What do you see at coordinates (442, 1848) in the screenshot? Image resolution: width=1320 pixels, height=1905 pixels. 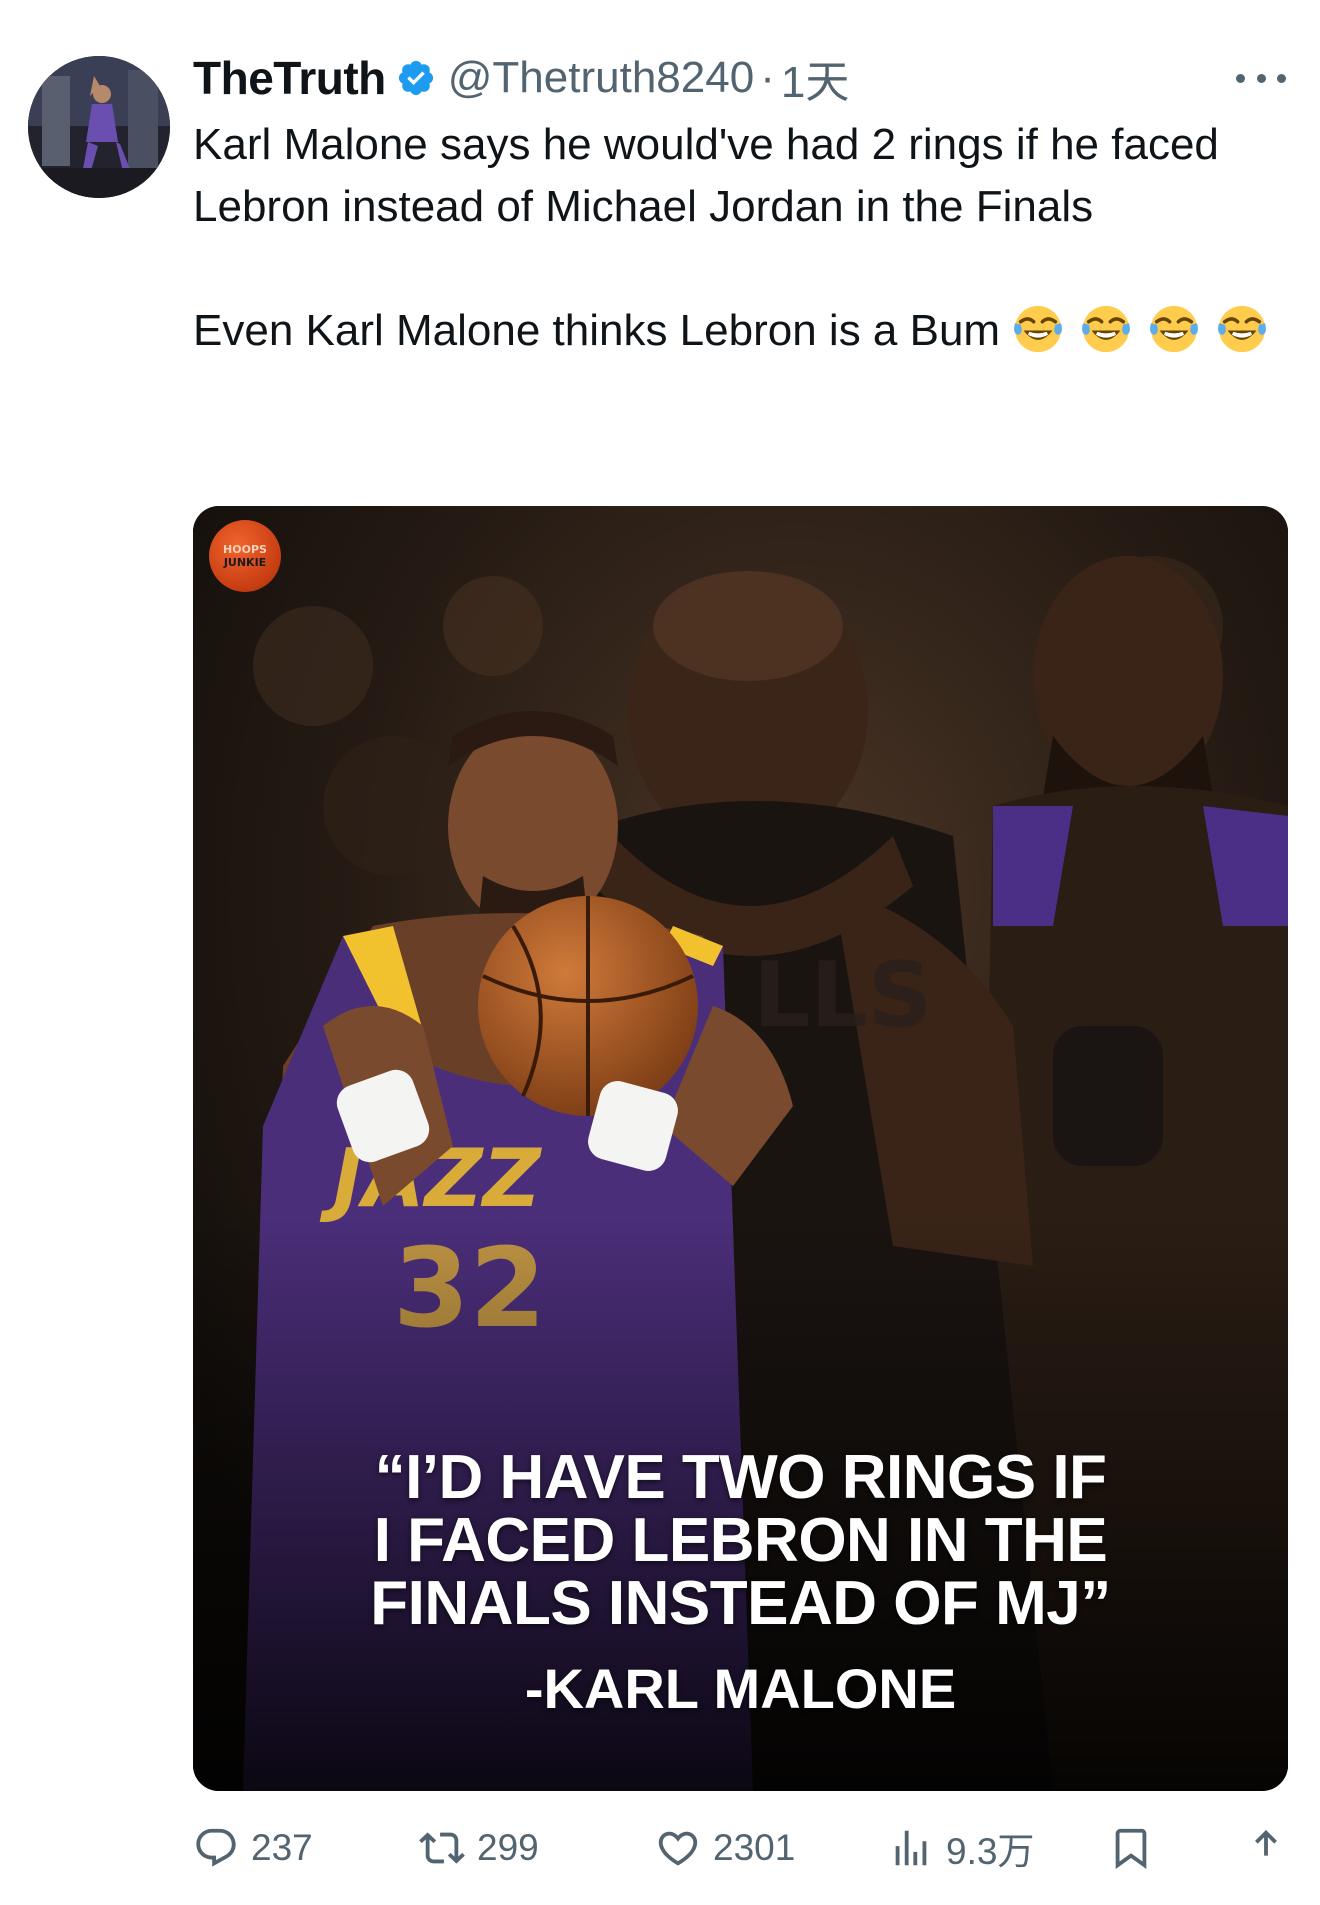 I see `retweet-icon` at bounding box center [442, 1848].